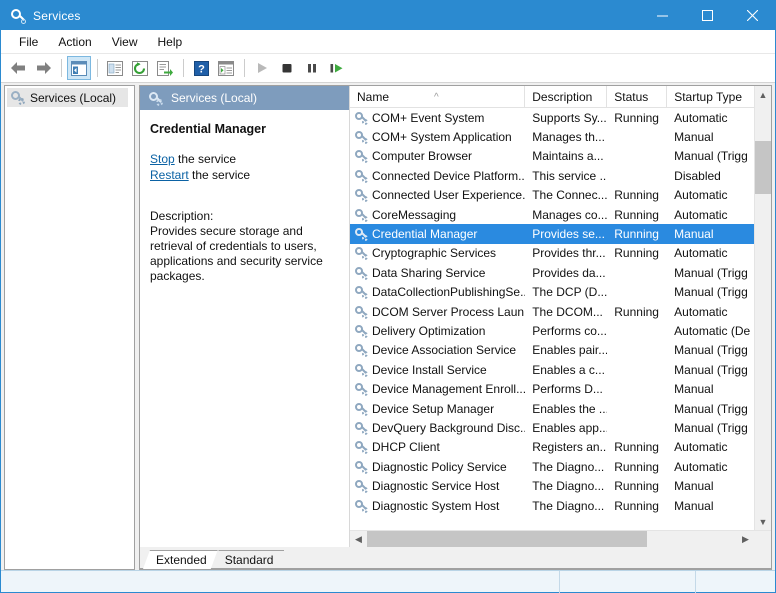 This screenshot has width=776, height=593. What do you see at coordinates (437, 486) in the screenshot?
I see `cell-name: Diagnostic Service Host` at bounding box center [437, 486].